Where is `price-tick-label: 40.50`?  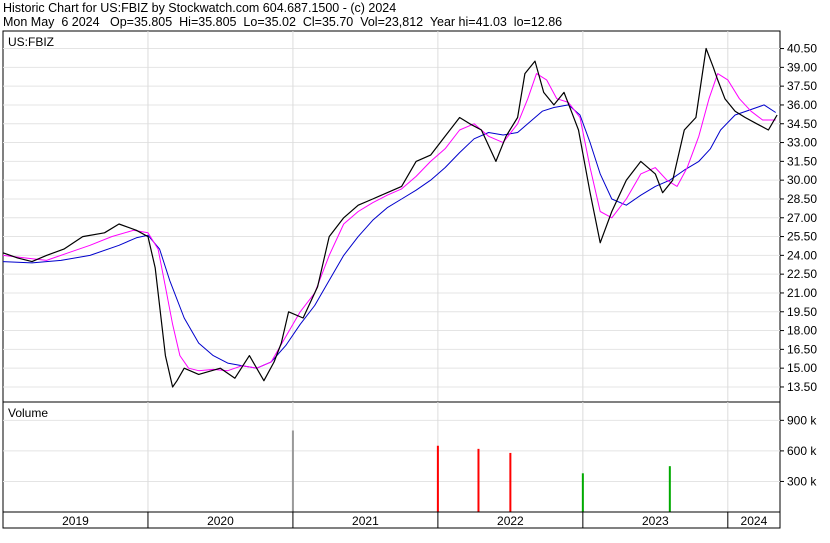
price-tick-label: 40.50 is located at coordinates (802, 49).